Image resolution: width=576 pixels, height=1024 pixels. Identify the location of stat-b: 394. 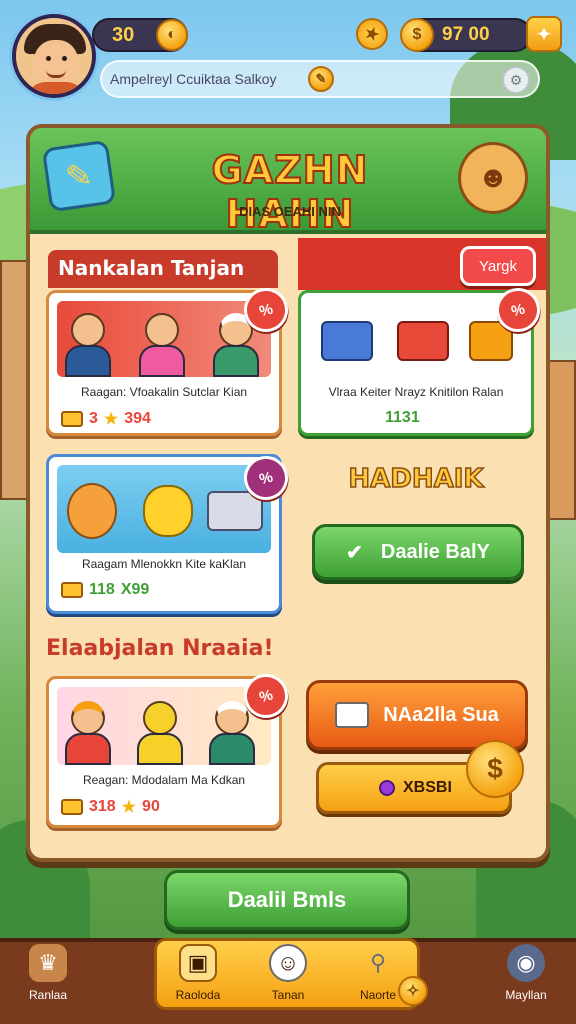
(137, 418).